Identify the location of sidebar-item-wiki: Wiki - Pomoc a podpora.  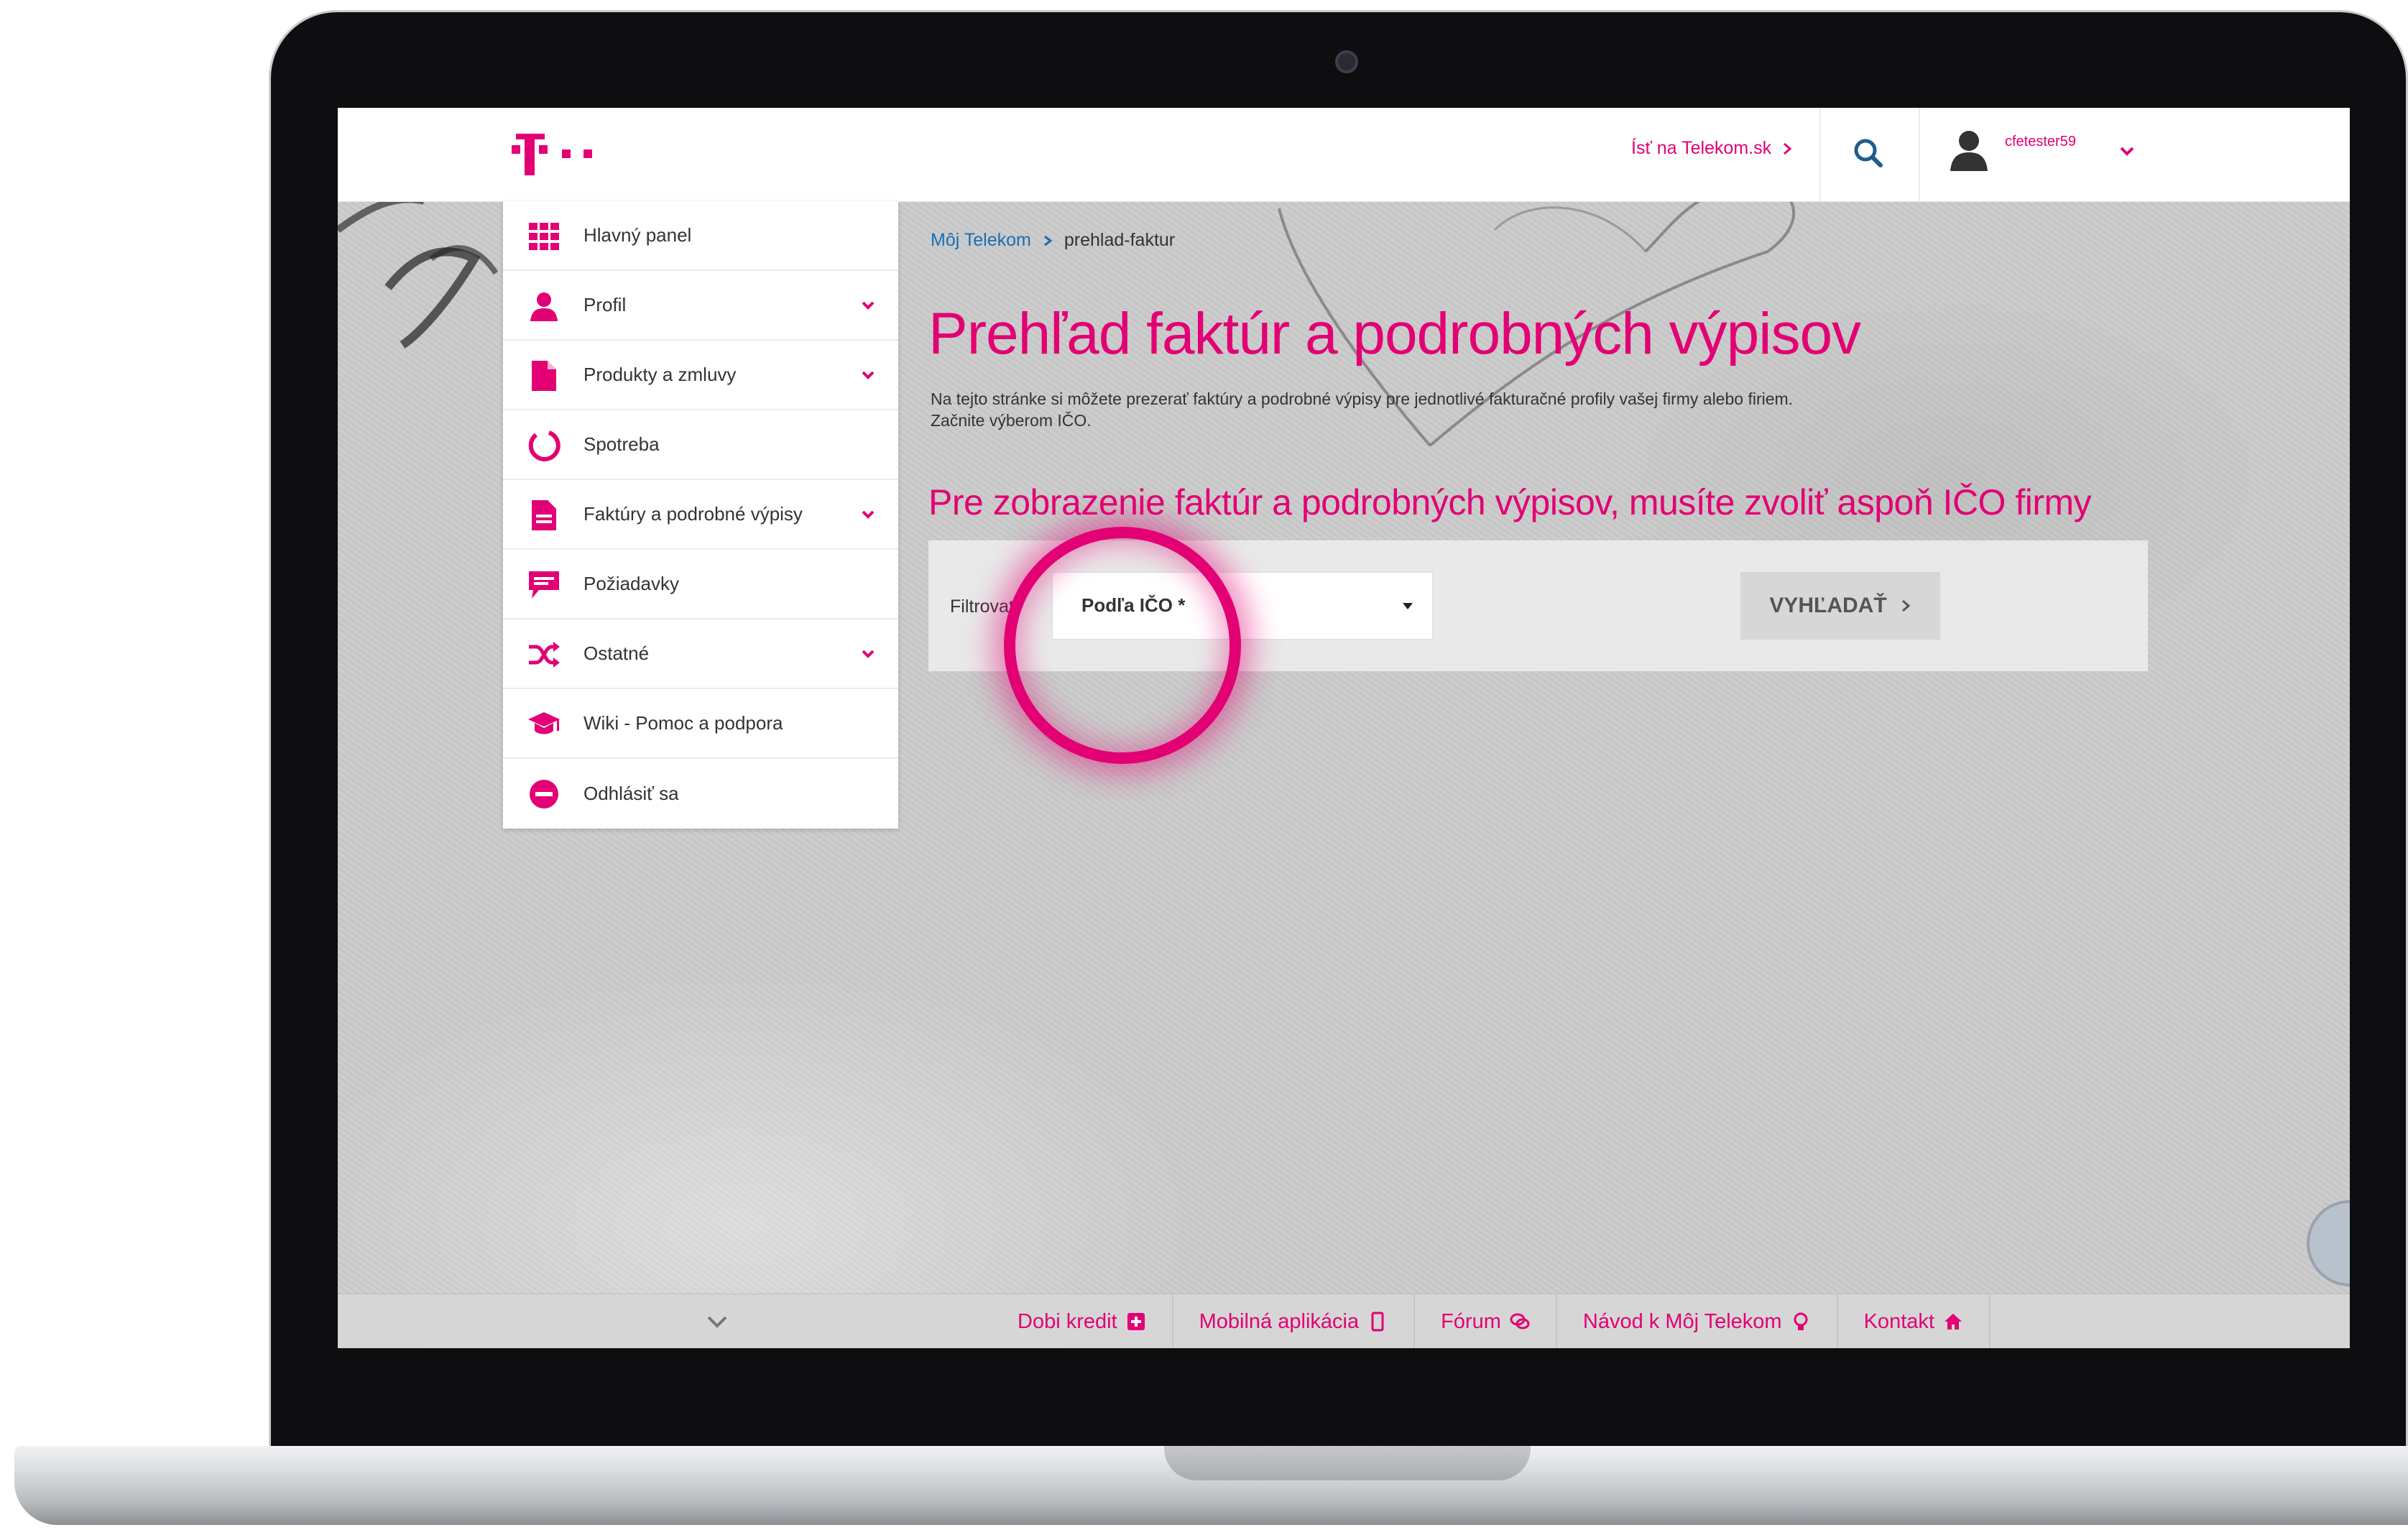
(700, 724).